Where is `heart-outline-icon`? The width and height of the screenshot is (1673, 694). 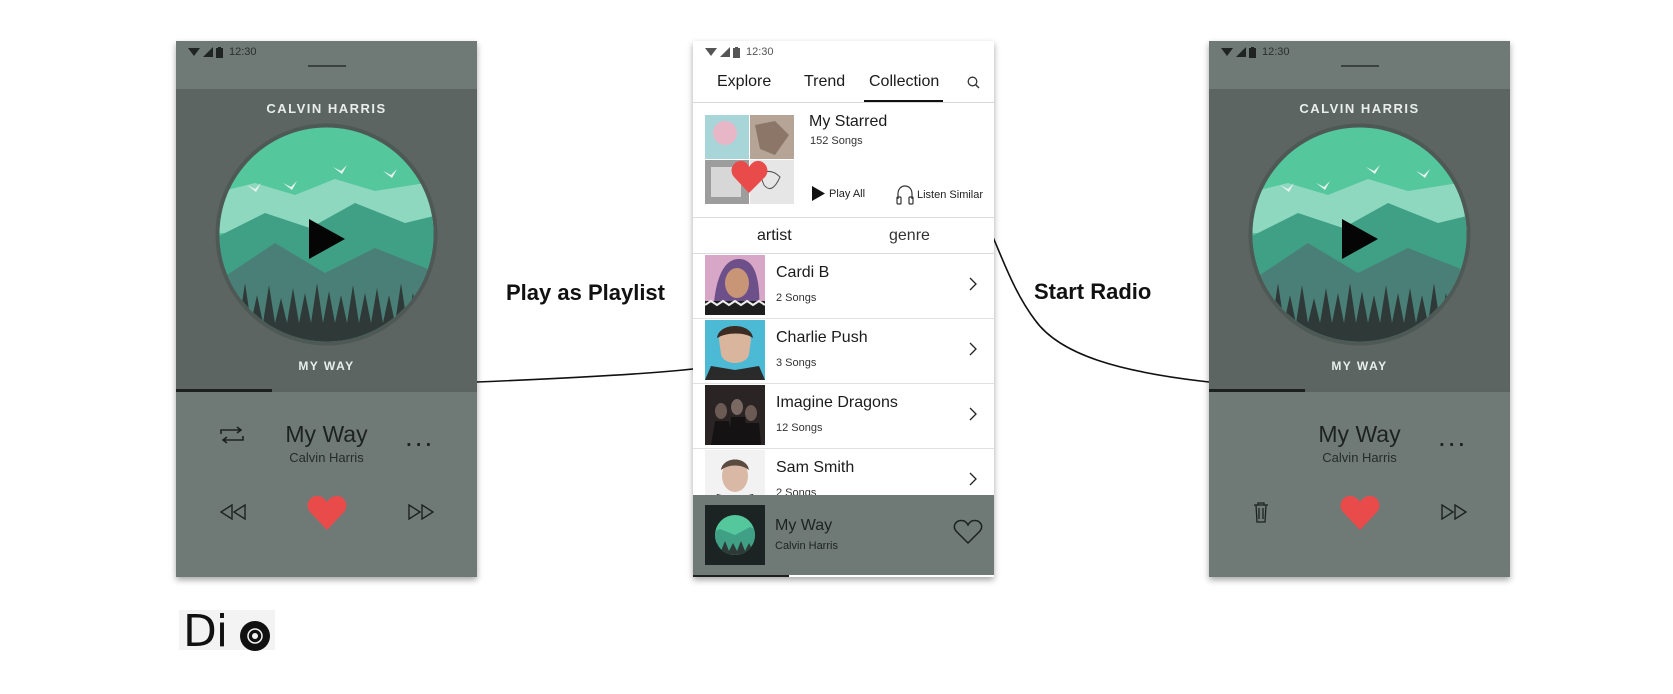
heart-outline-icon is located at coordinates (968, 532).